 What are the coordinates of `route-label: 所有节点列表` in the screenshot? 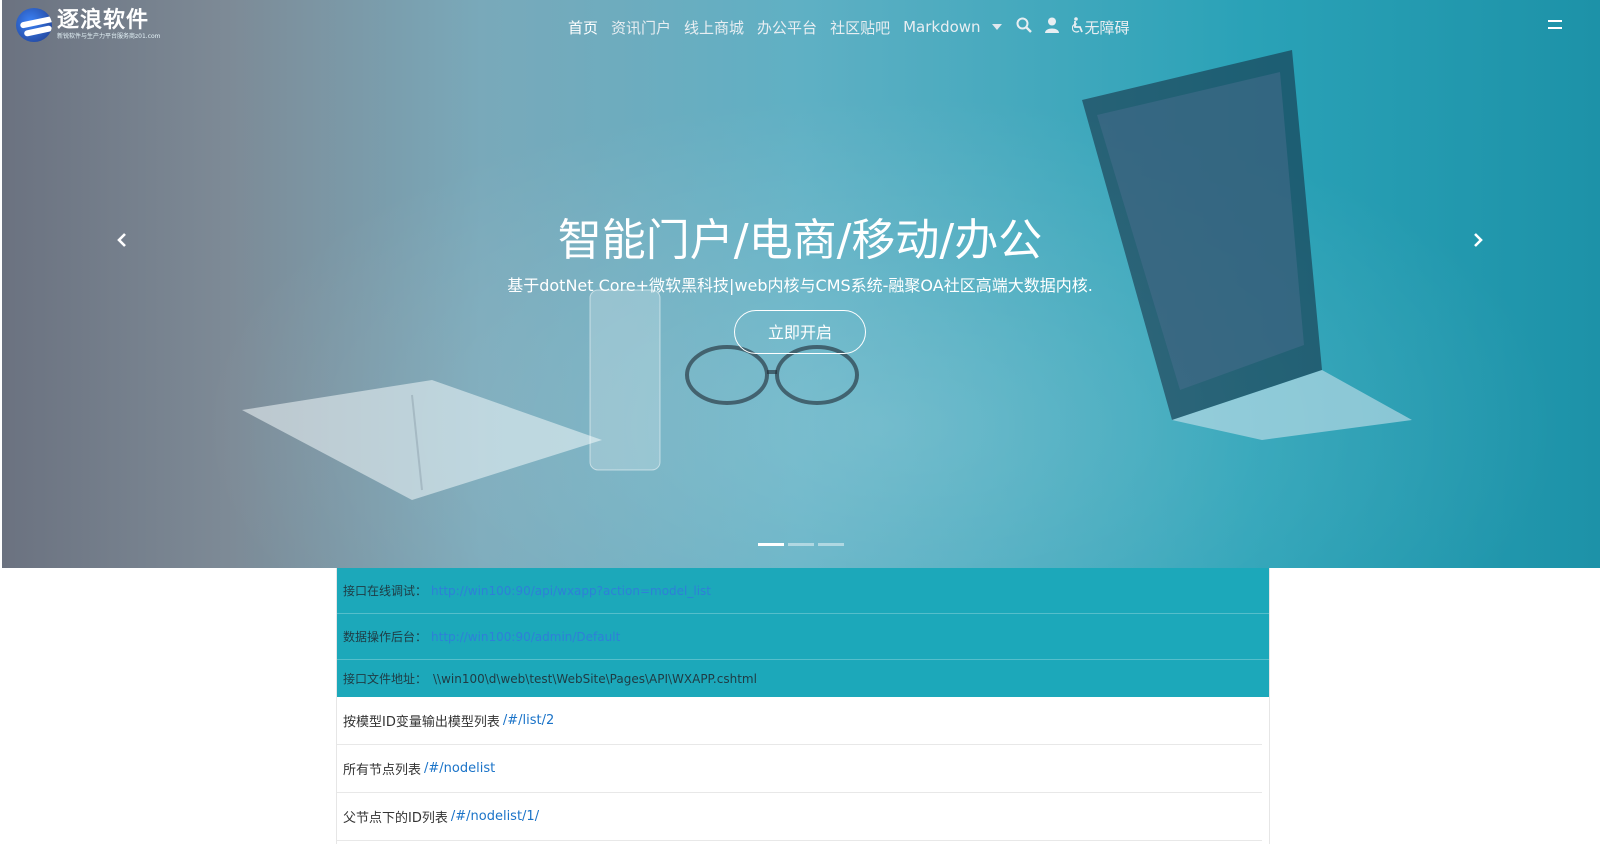 It's located at (382, 770).